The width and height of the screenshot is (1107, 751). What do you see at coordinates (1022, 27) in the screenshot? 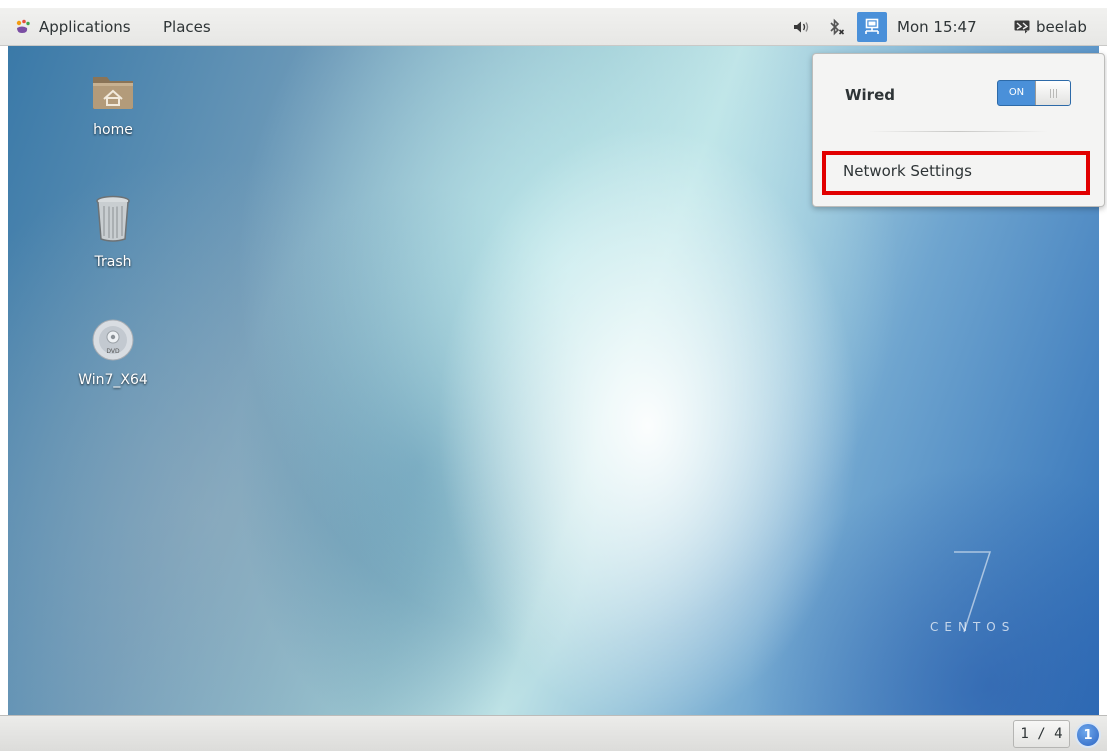
I see `user-session-icon` at bounding box center [1022, 27].